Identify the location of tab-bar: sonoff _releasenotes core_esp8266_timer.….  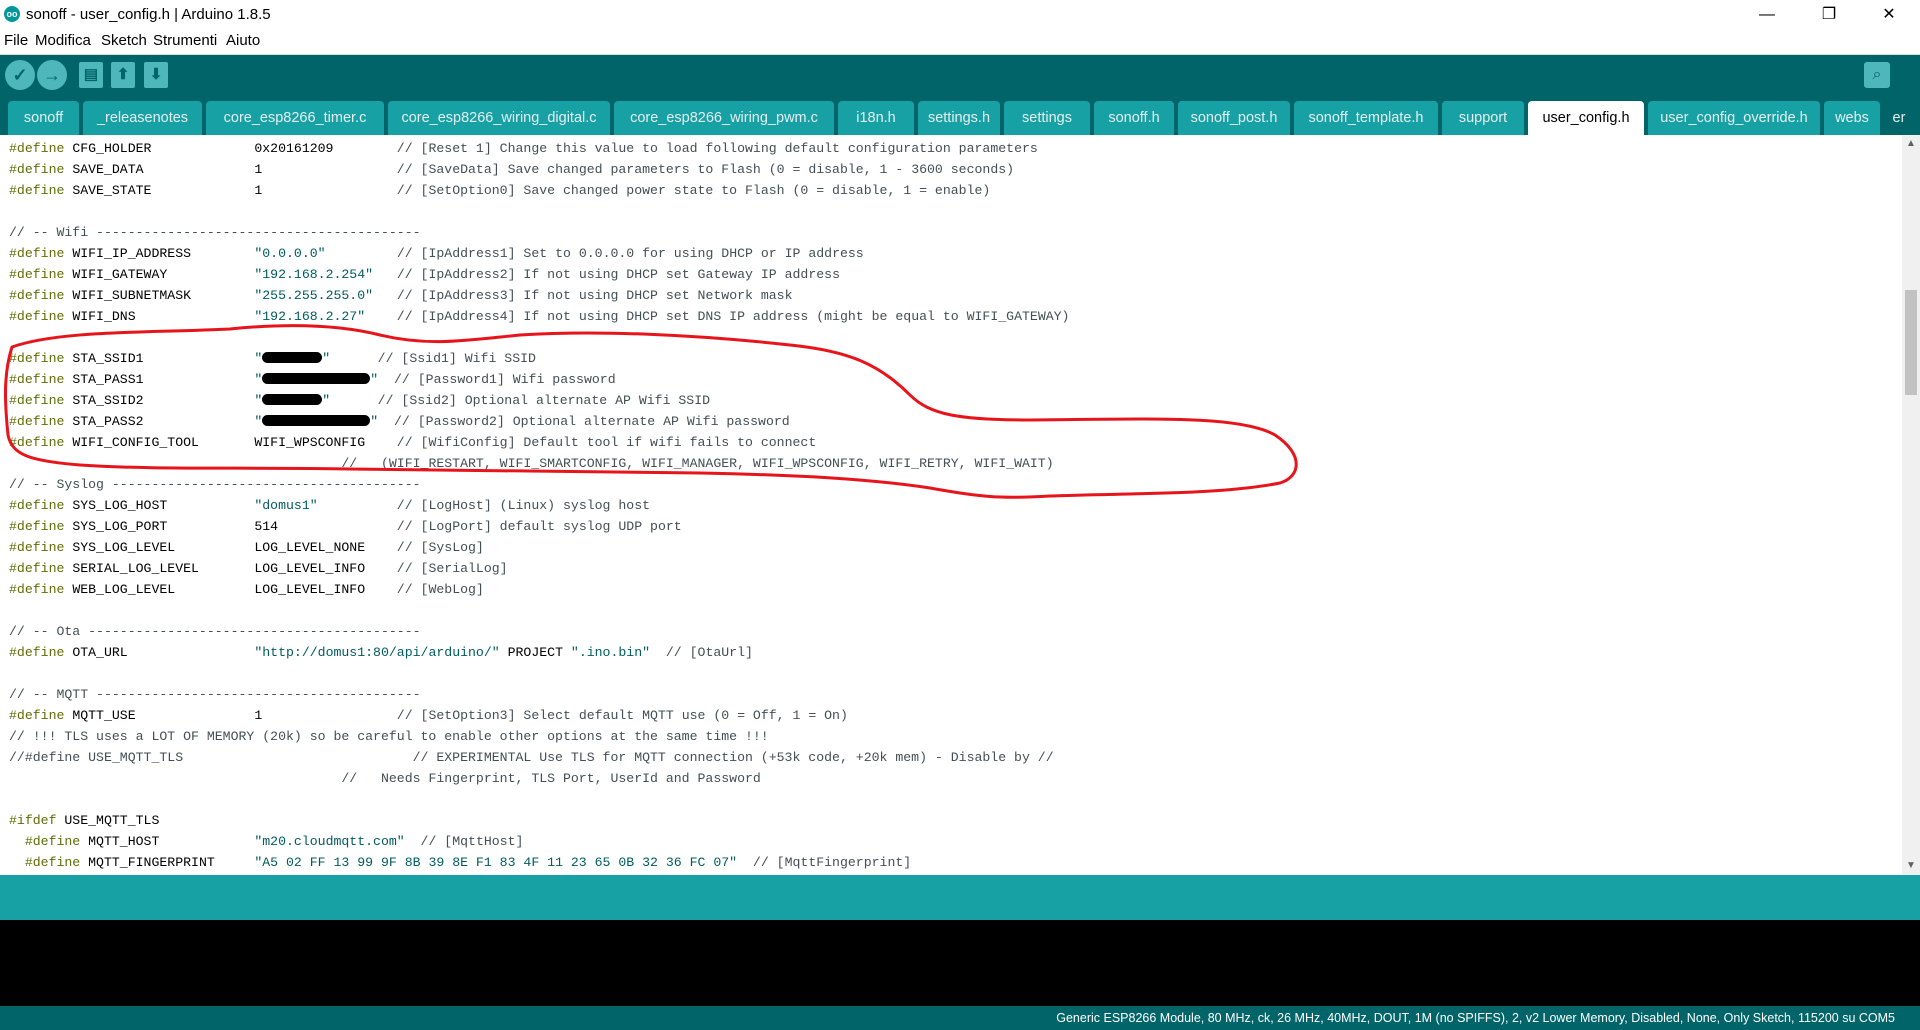
(960, 115).